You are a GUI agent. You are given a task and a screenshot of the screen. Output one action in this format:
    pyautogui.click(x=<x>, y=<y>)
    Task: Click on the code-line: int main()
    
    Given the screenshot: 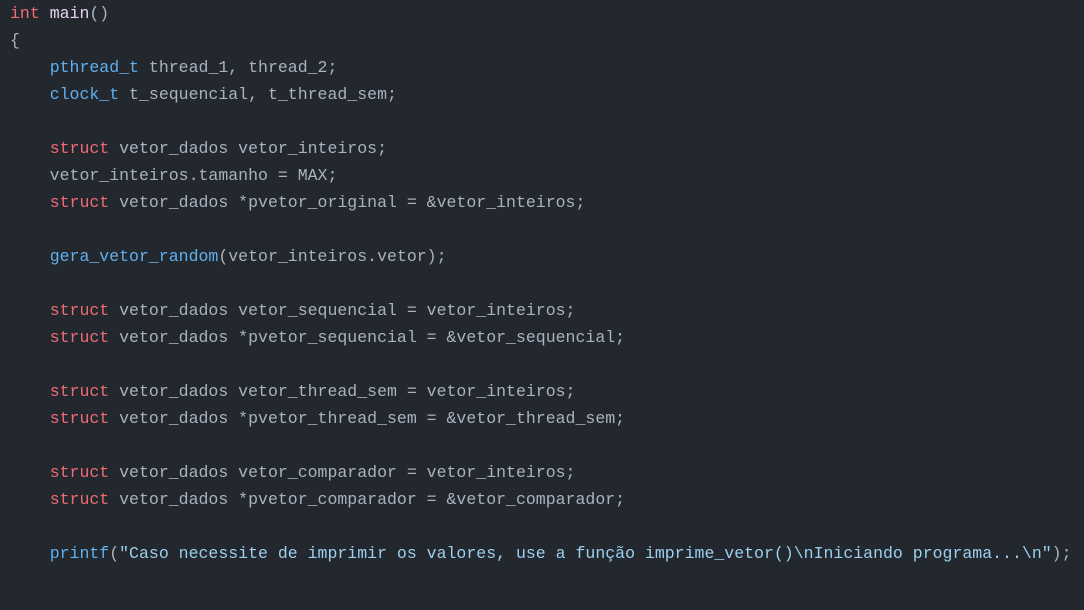 What is the action you would take?
    pyautogui.click(x=547, y=13)
    